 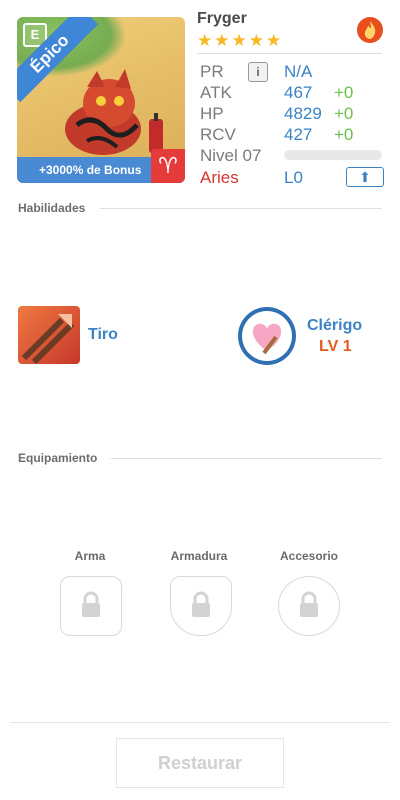 What do you see at coordinates (309, 556) in the screenshot?
I see `accessory-slot-label: Accesorio` at bounding box center [309, 556].